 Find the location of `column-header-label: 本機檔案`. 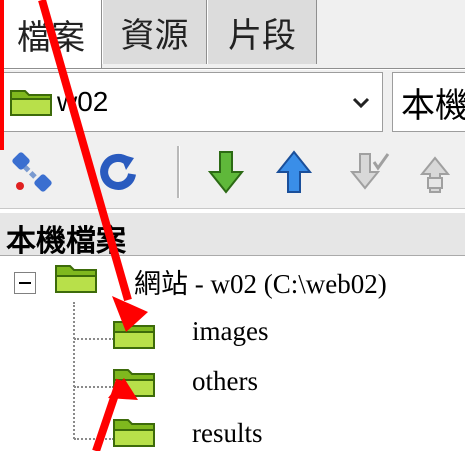

column-header-label: 本機檔案 is located at coordinates (66, 241).